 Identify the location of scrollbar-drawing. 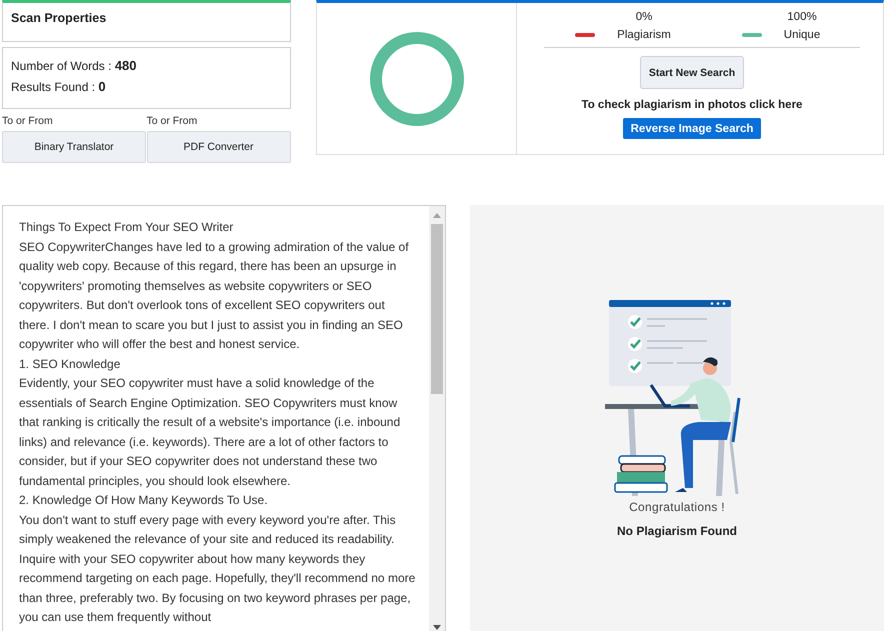
(437, 418).